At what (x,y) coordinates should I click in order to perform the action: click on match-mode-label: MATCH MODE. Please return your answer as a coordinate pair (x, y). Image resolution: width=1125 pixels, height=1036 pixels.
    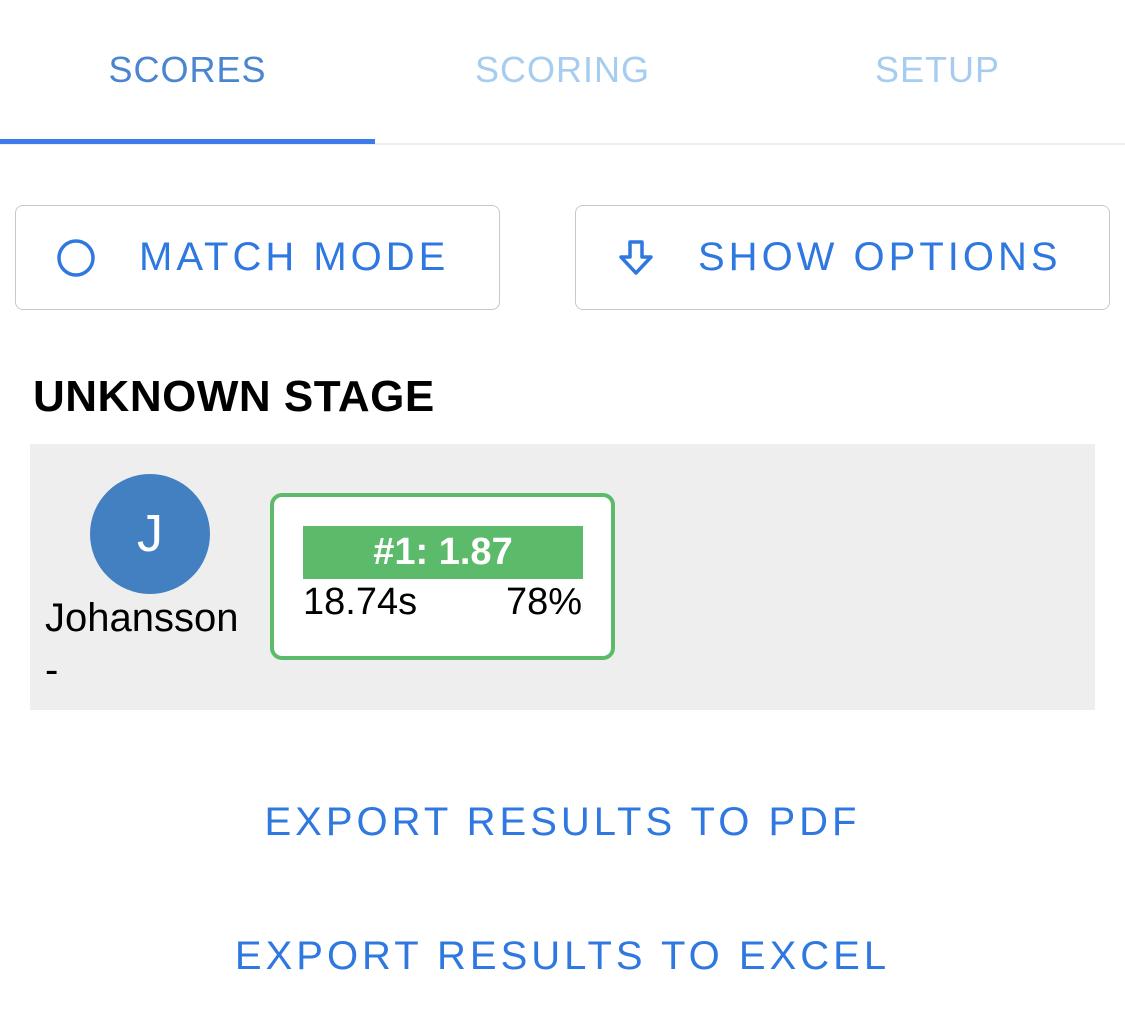
    Looking at the image, I should click on (294, 257).